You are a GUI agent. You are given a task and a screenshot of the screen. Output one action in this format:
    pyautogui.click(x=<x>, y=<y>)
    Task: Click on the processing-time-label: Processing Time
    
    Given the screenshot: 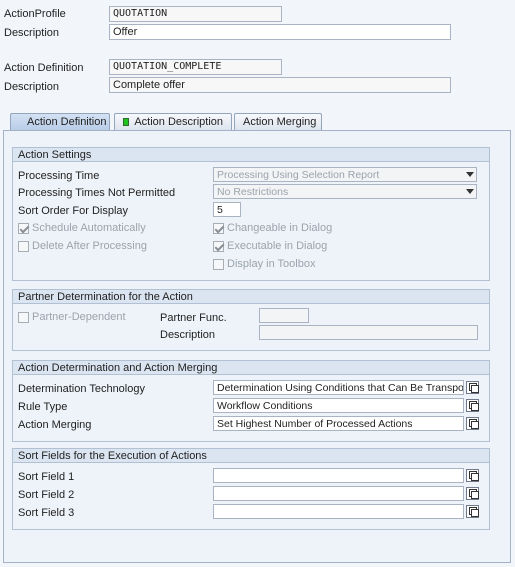 What is the action you would take?
    pyautogui.click(x=59, y=176)
    